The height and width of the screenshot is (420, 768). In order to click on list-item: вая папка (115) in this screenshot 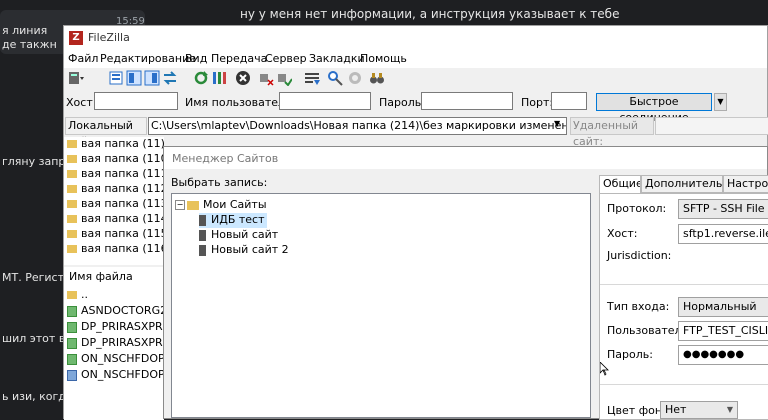, I will do `click(119, 234)`.